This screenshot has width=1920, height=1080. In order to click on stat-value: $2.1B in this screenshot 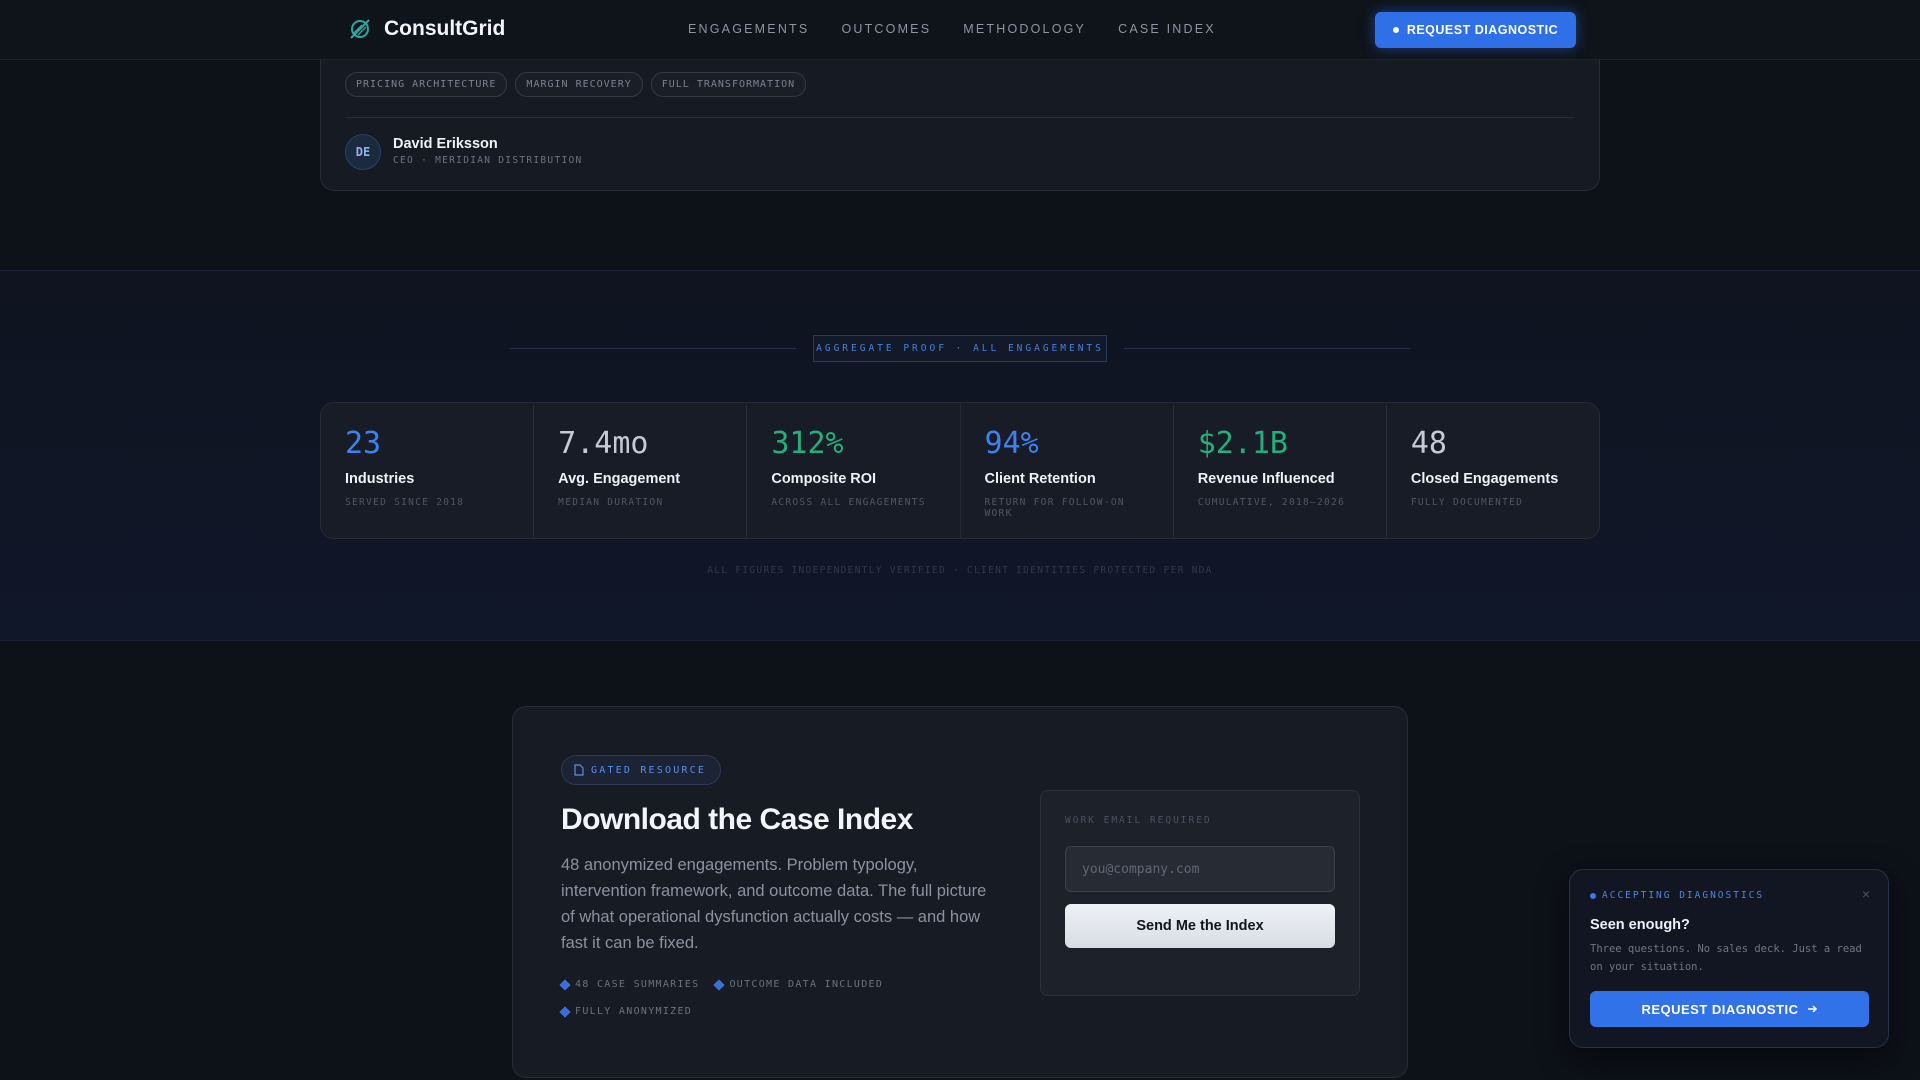, I will do `click(1242, 443)`.